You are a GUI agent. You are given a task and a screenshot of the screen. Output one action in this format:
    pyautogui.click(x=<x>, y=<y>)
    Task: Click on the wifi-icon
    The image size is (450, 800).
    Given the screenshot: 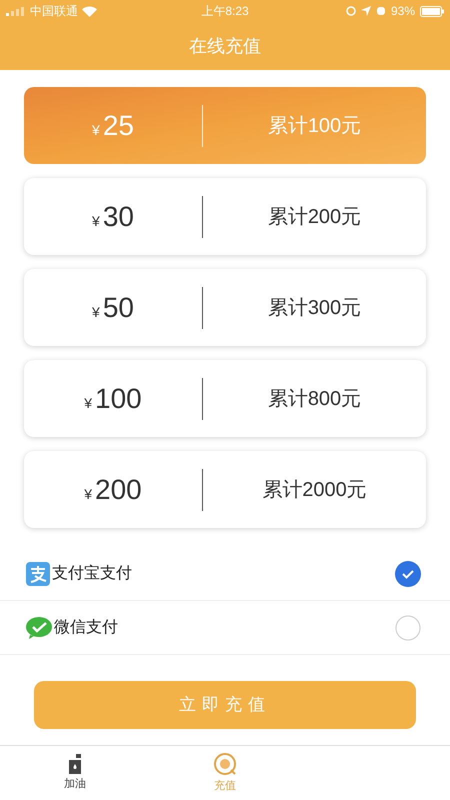 What is the action you would take?
    pyautogui.click(x=89, y=11)
    